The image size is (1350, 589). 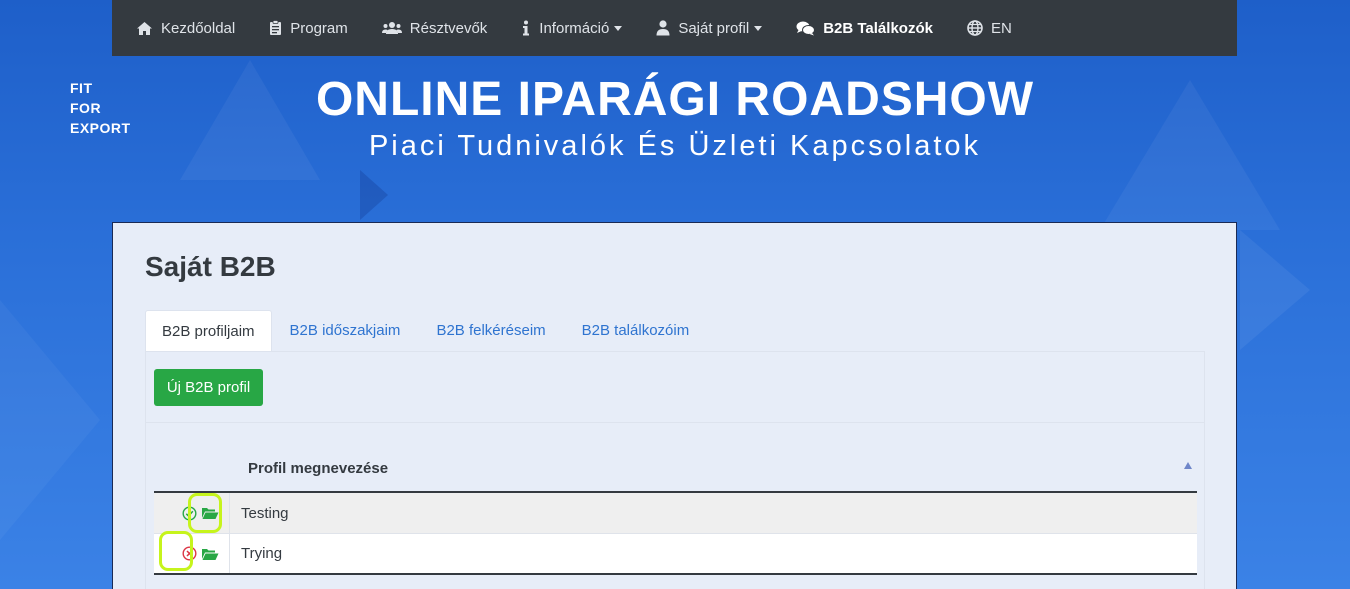 I want to click on info-icon, so click(x=526, y=28).